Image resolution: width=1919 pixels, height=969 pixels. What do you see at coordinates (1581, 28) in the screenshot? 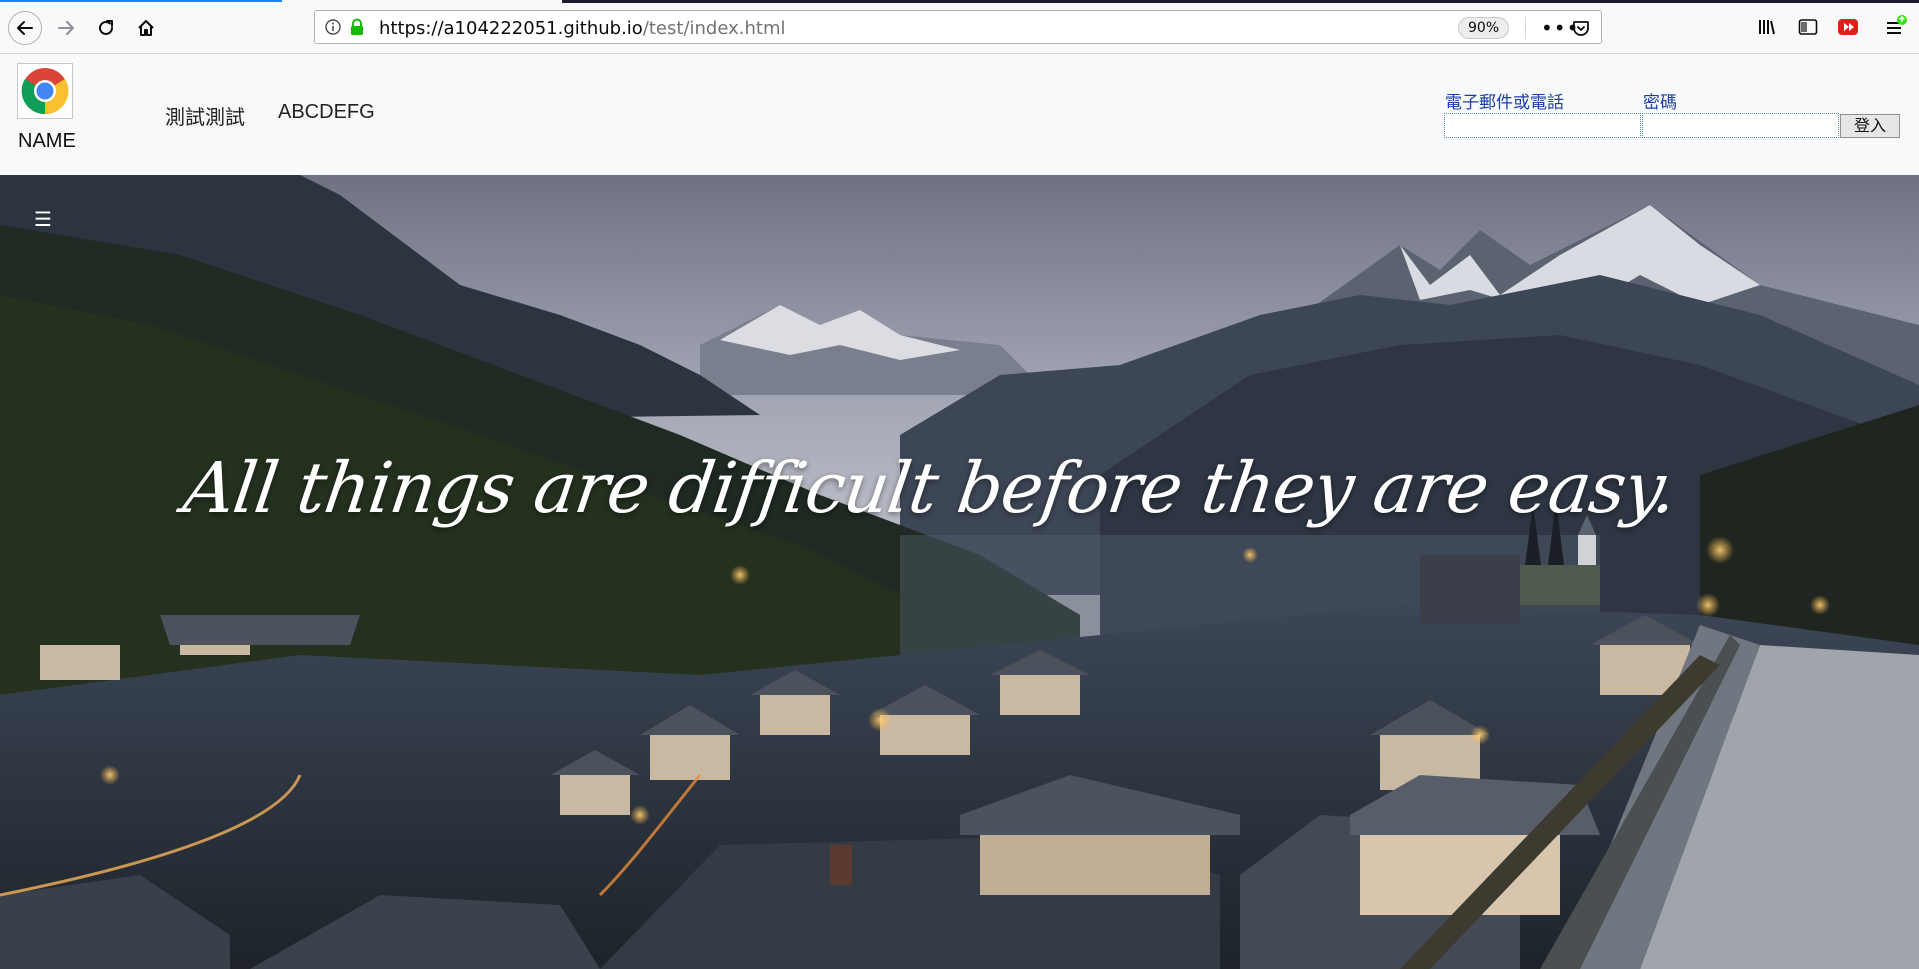
I see `pocket-icon` at bounding box center [1581, 28].